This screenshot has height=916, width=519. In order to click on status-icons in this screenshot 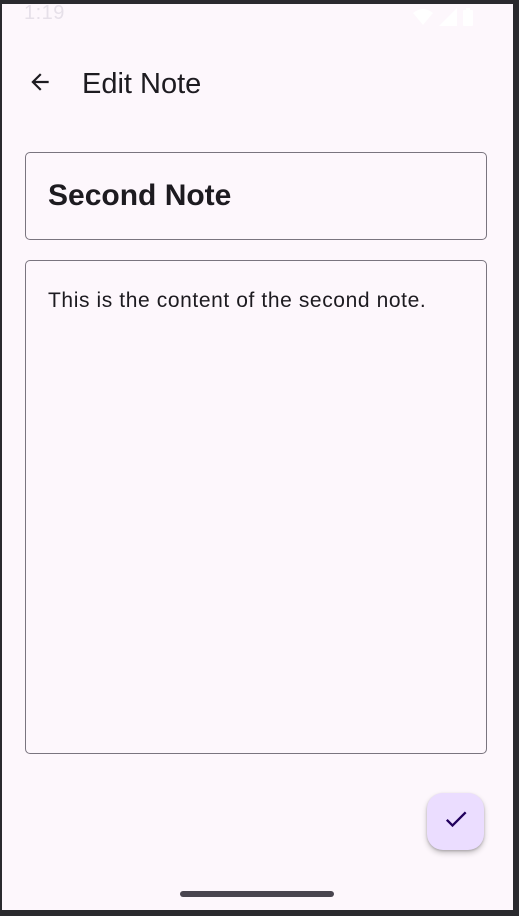, I will do `click(443, 19)`.